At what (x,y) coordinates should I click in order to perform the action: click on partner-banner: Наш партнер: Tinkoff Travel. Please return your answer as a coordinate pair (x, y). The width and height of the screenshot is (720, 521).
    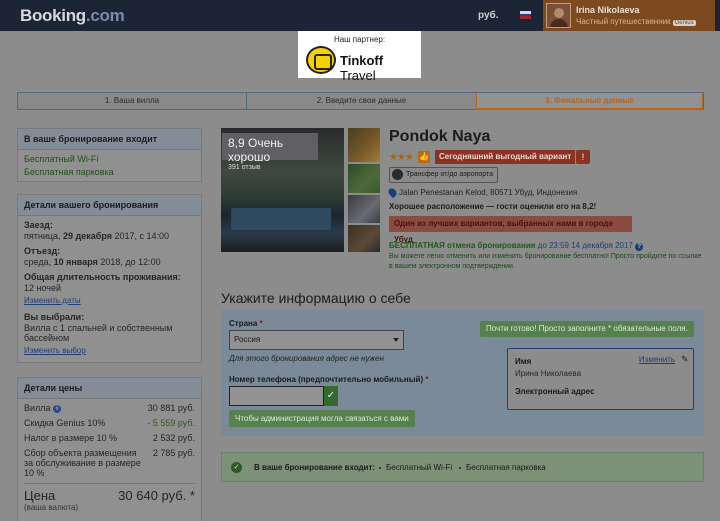
    Looking at the image, I should click on (359, 57).